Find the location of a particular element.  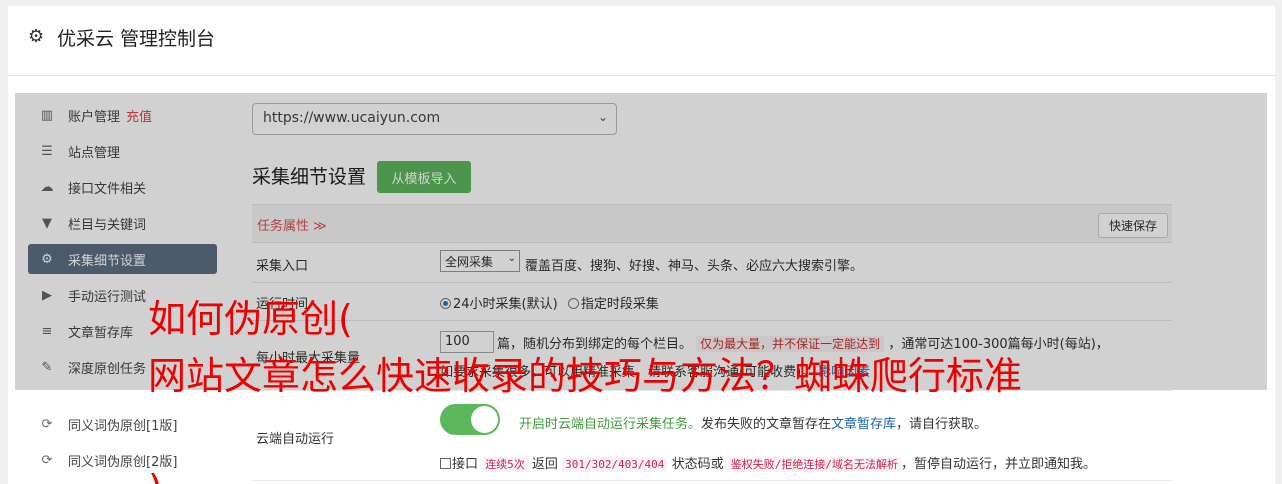

entry-label: 采集入口 is located at coordinates (282, 266).